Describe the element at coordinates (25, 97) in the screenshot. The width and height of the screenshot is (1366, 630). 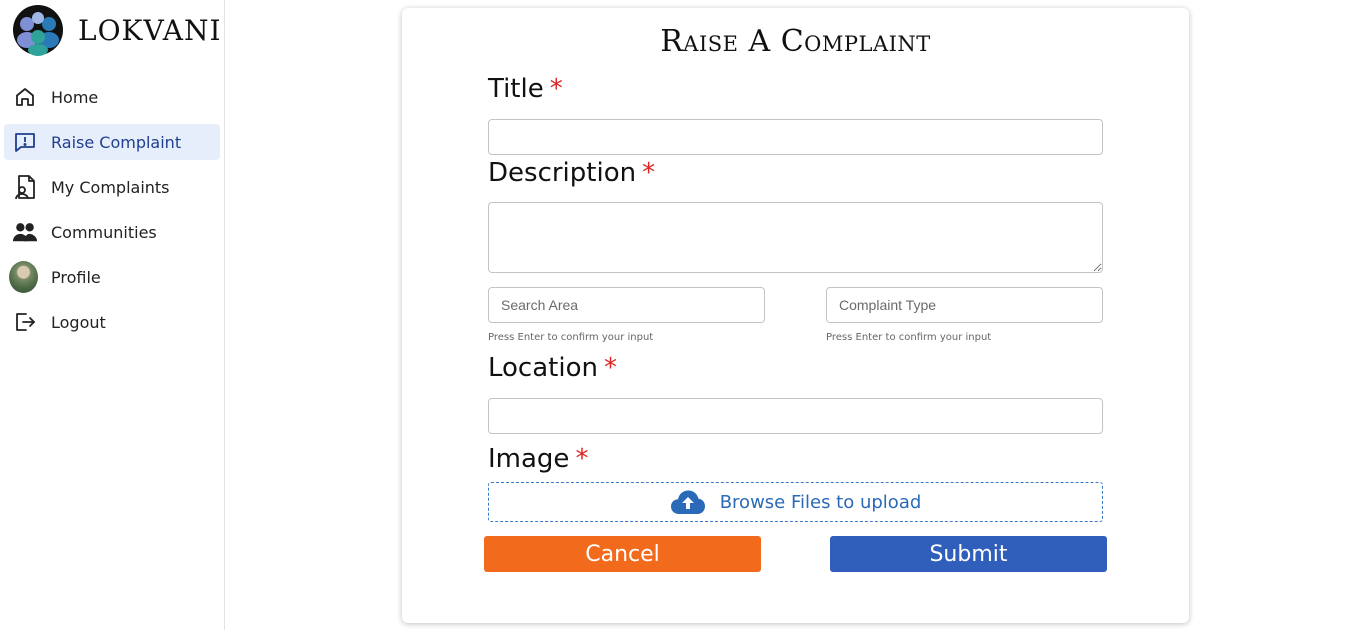
I see `home-icon` at that location.